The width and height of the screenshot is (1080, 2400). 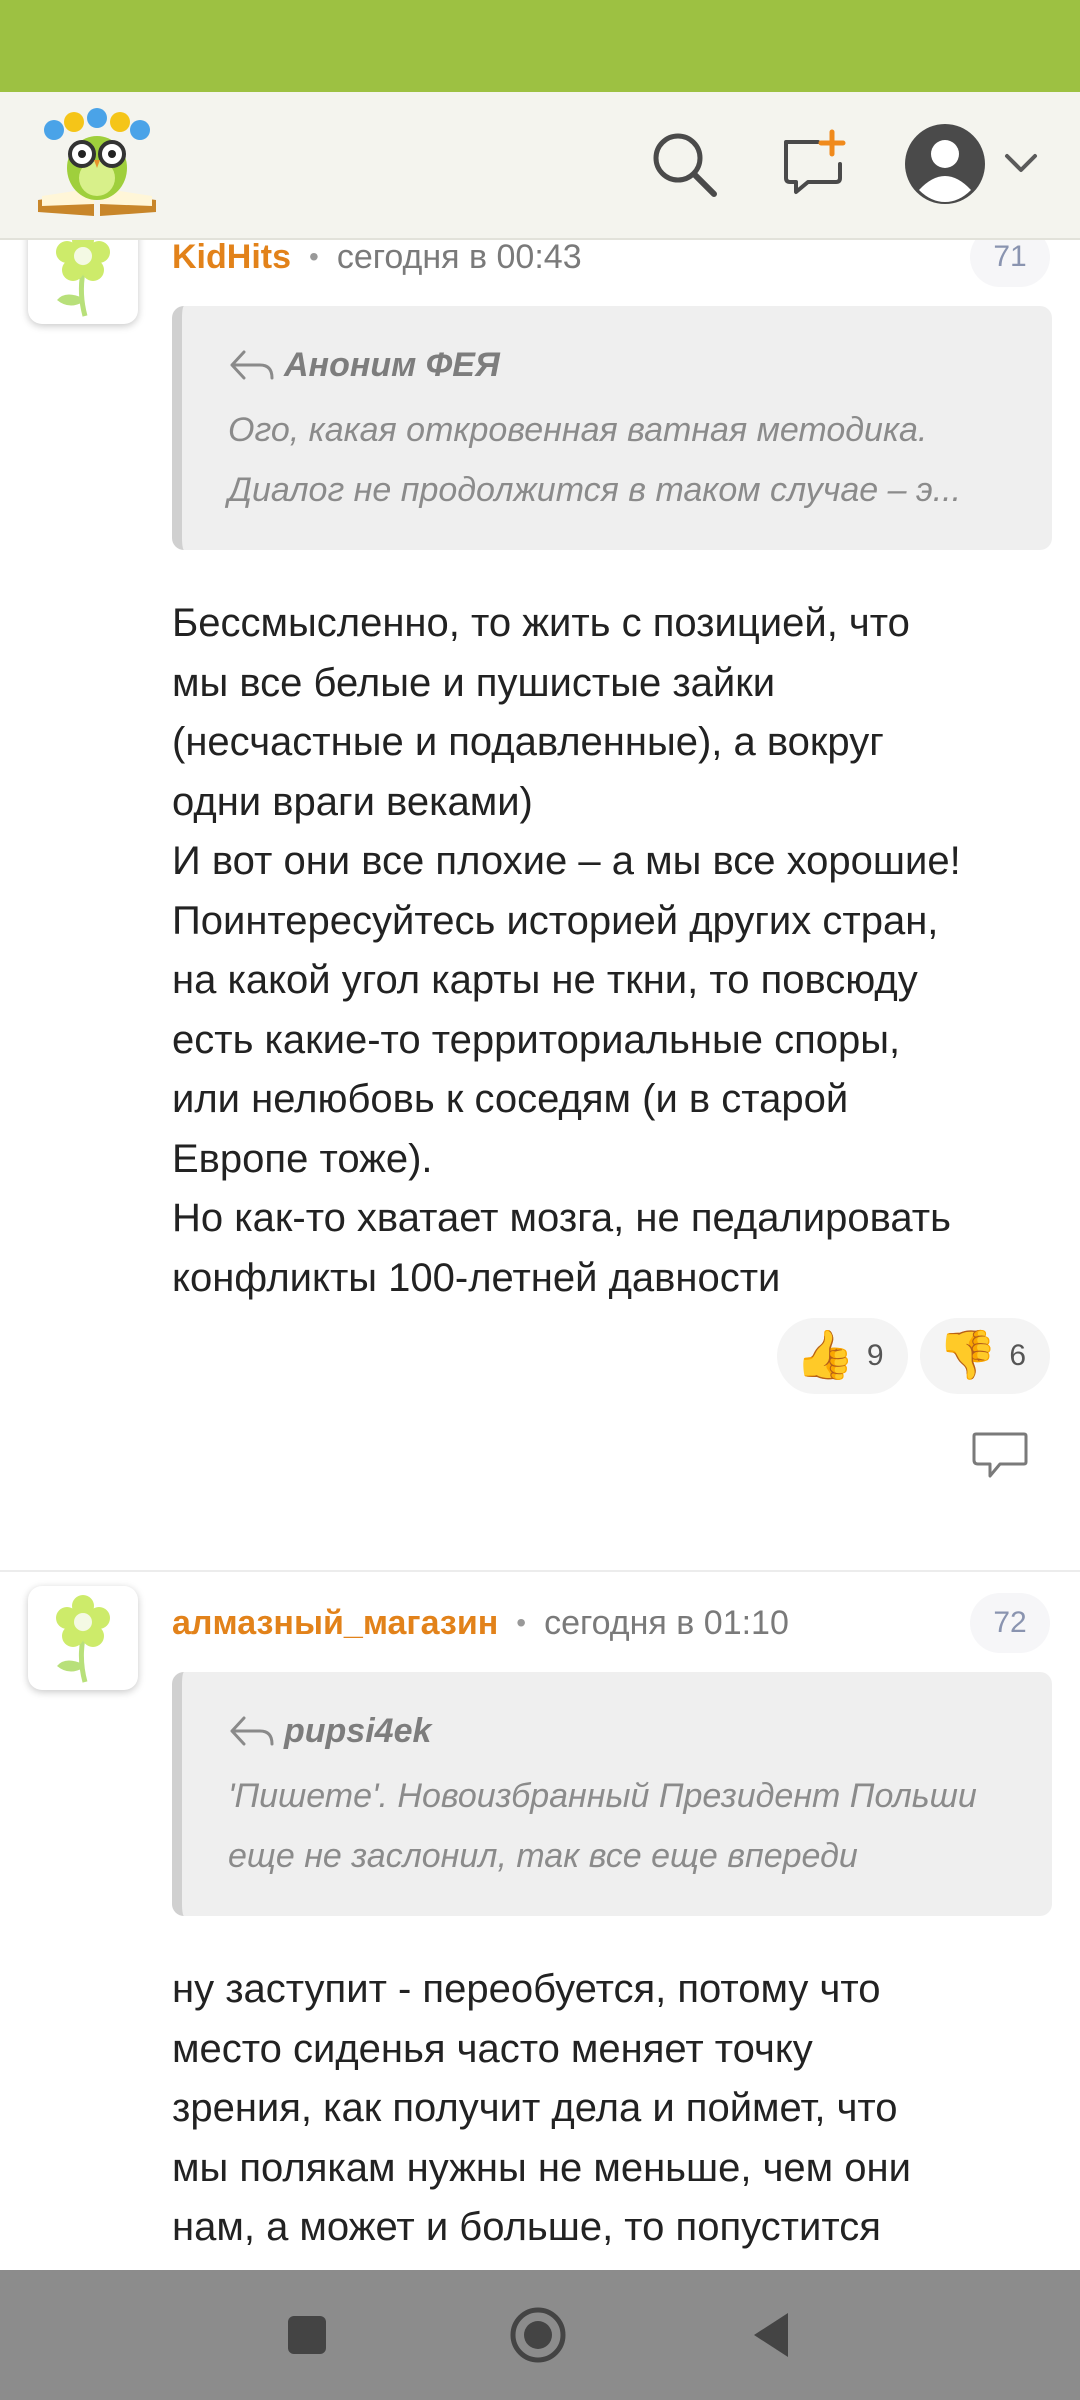 What do you see at coordinates (620, 1731) in the screenshot?
I see `quote-author-row: pupsi4ek` at bounding box center [620, 1731].